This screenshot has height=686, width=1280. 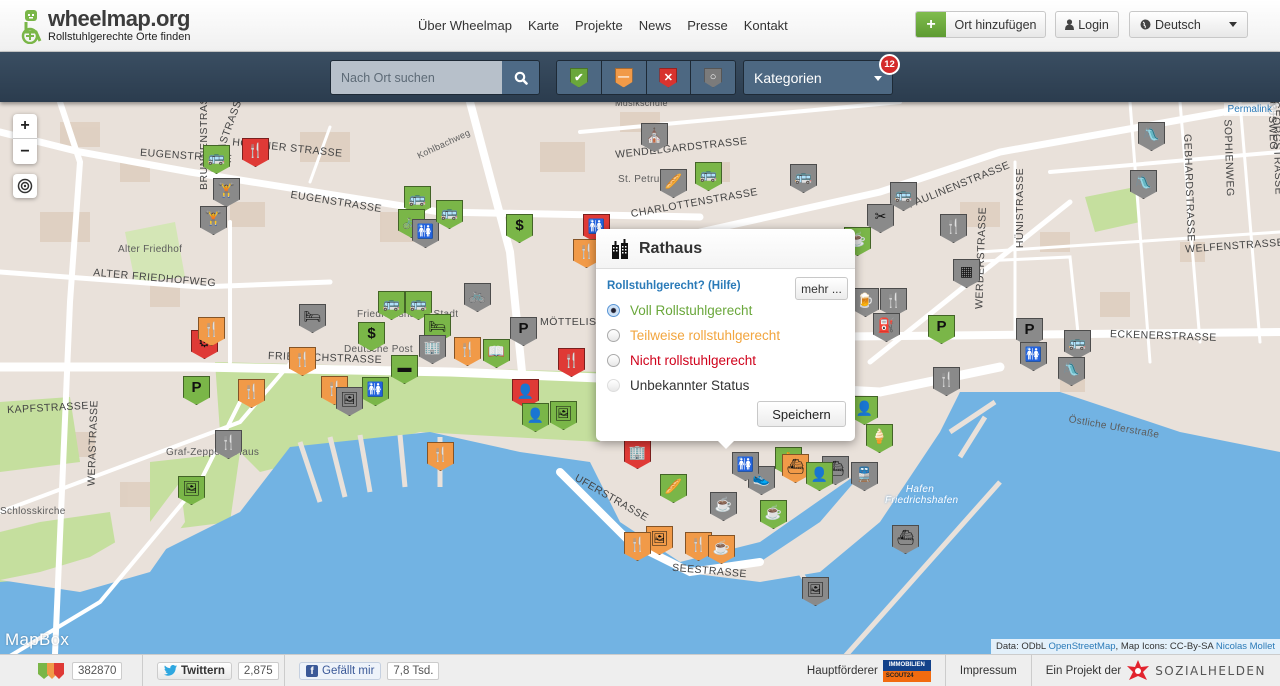 What do you see at coordinates (931, 24) in the screenshot?
I see `plus-icon: +` at bounding box center [931, 24].